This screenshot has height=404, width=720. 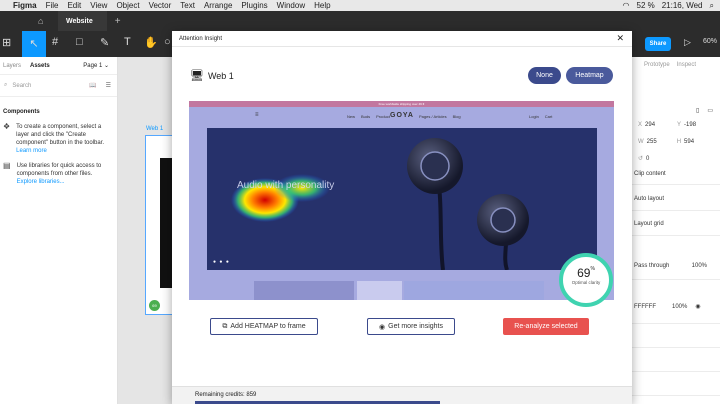 What do you see at coordinates (96, 65) in the screenshot?
I see `page-selector: Page 1 ⌄` at bounding box center [96, 65].